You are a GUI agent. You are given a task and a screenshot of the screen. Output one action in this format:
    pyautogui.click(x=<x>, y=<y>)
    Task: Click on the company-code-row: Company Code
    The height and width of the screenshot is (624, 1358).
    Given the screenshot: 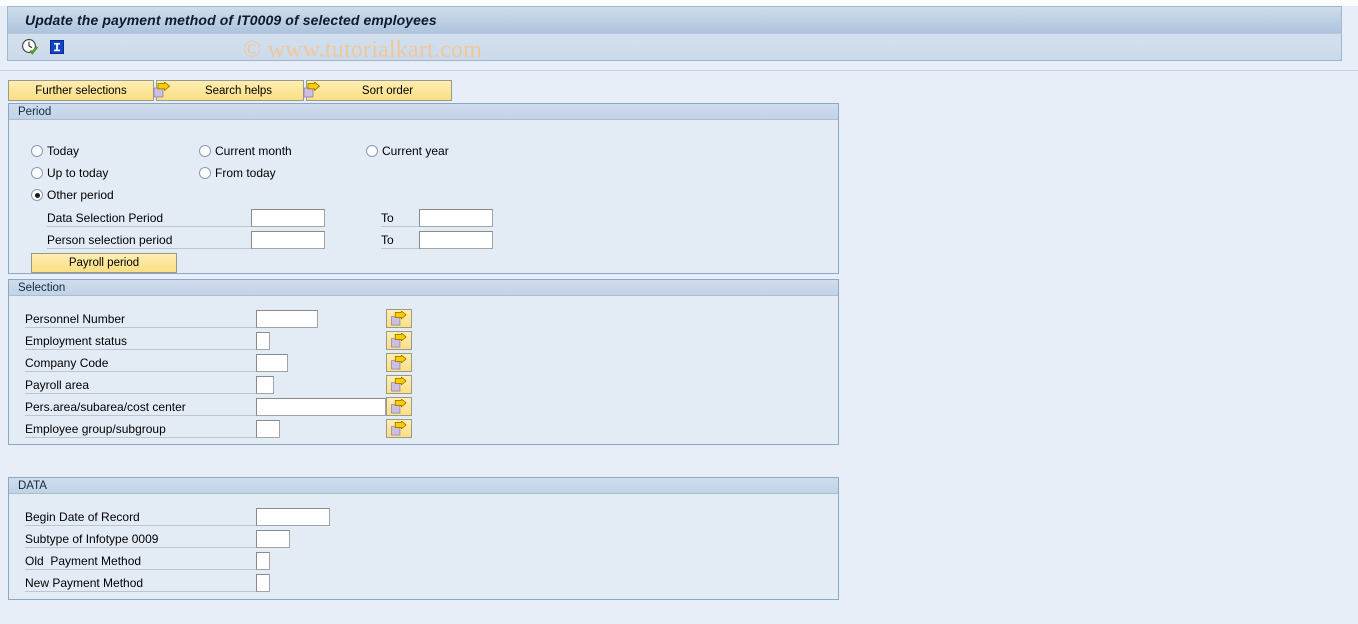 What is the action you would take?
    pyautogui.click(x=156, y=363)
    